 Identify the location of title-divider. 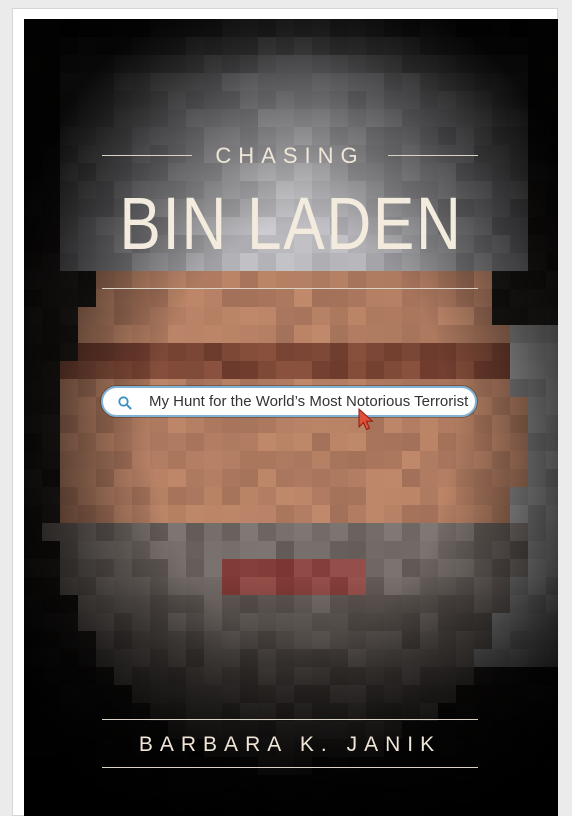
(290, 288).